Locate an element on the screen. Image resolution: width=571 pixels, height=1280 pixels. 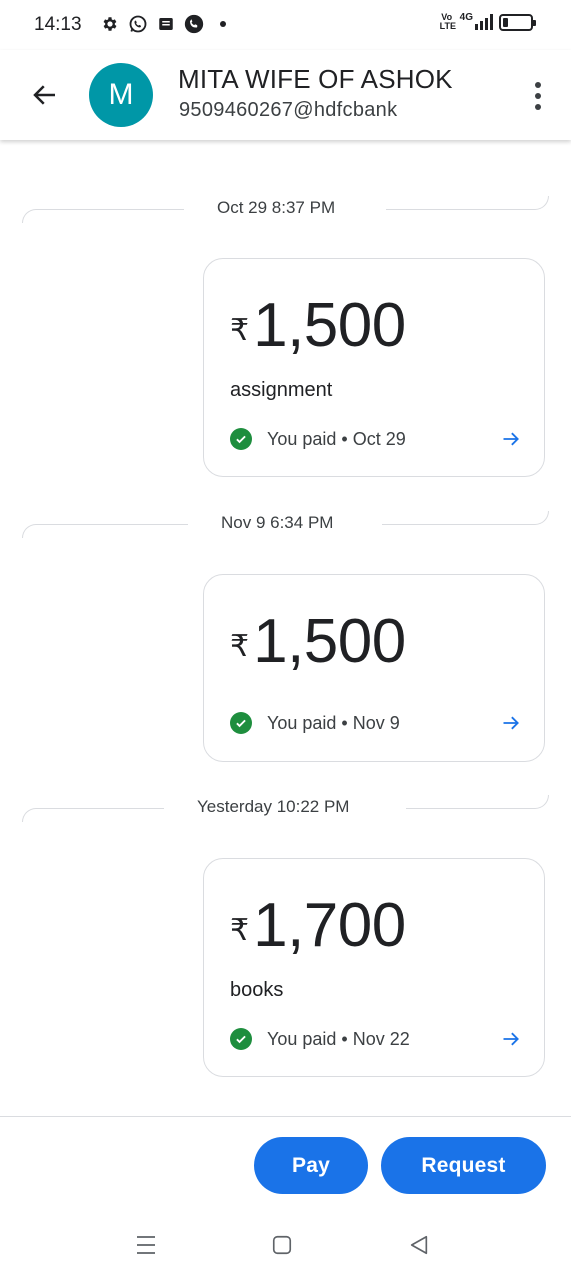
contact-name: MITA WIFE OF ASHOK is located at coordinates (315, 79).